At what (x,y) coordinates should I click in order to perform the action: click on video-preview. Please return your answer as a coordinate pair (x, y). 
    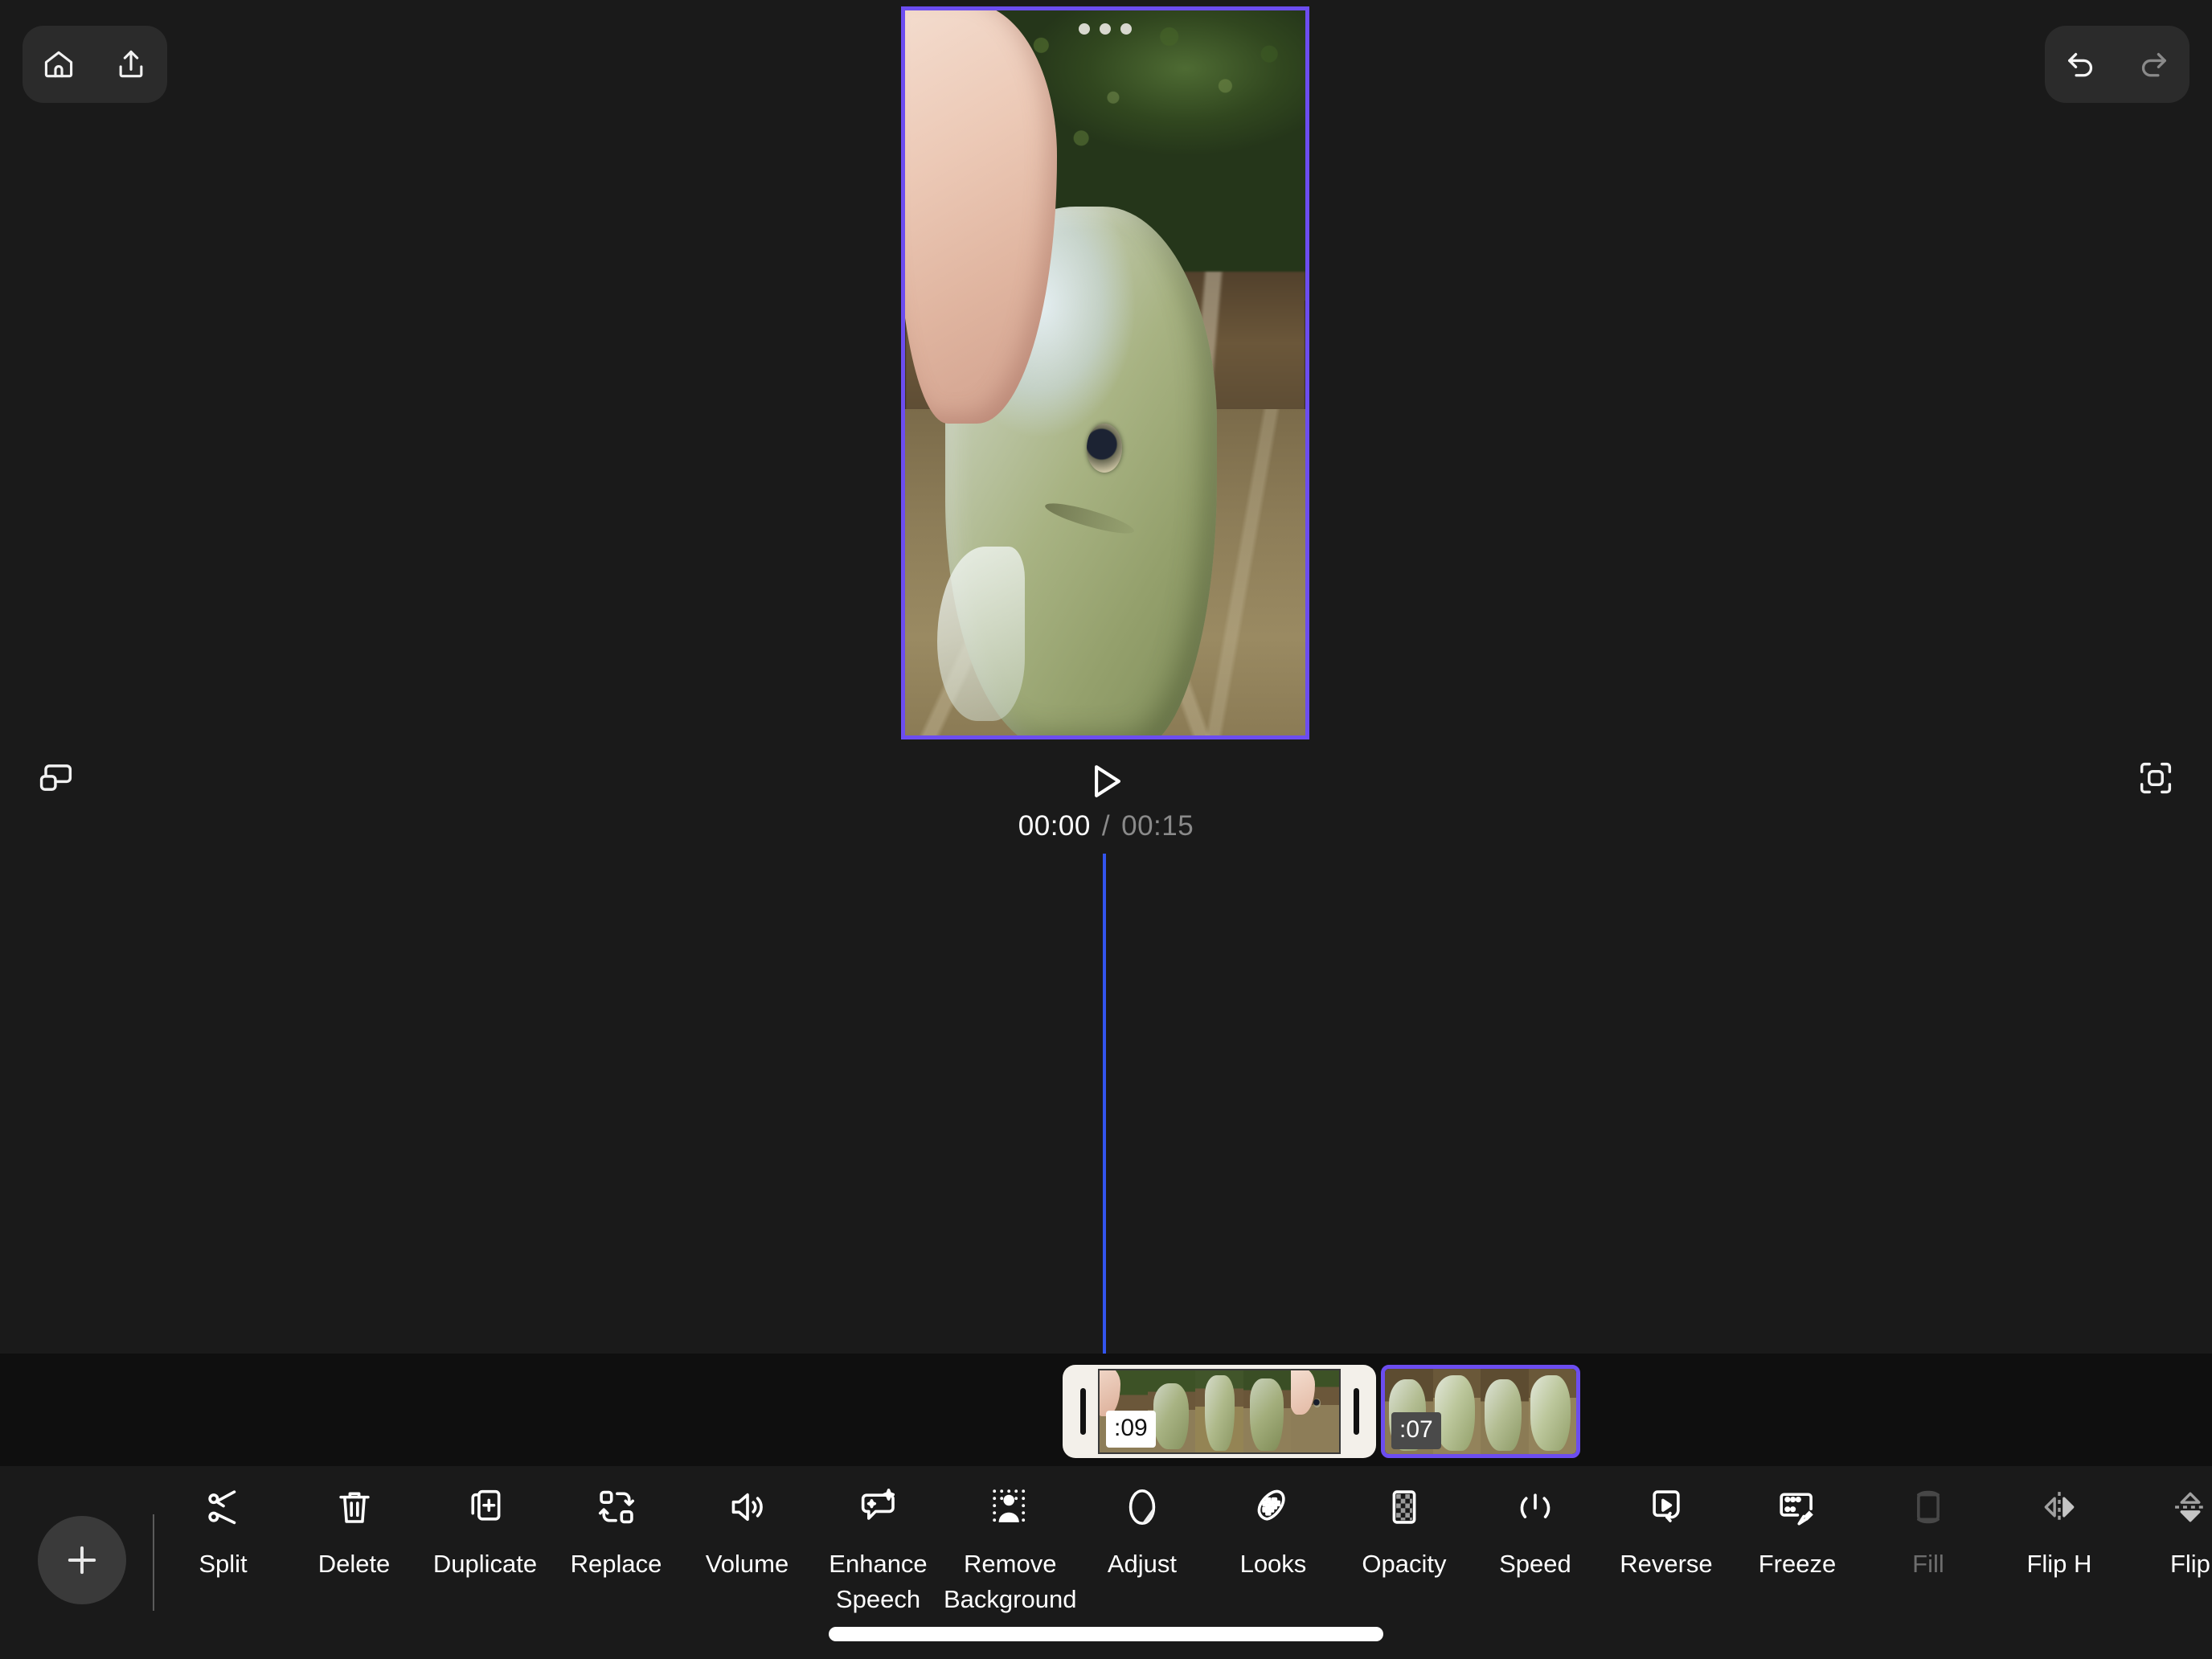
    Looking at the image, I should click on (1105, 372).